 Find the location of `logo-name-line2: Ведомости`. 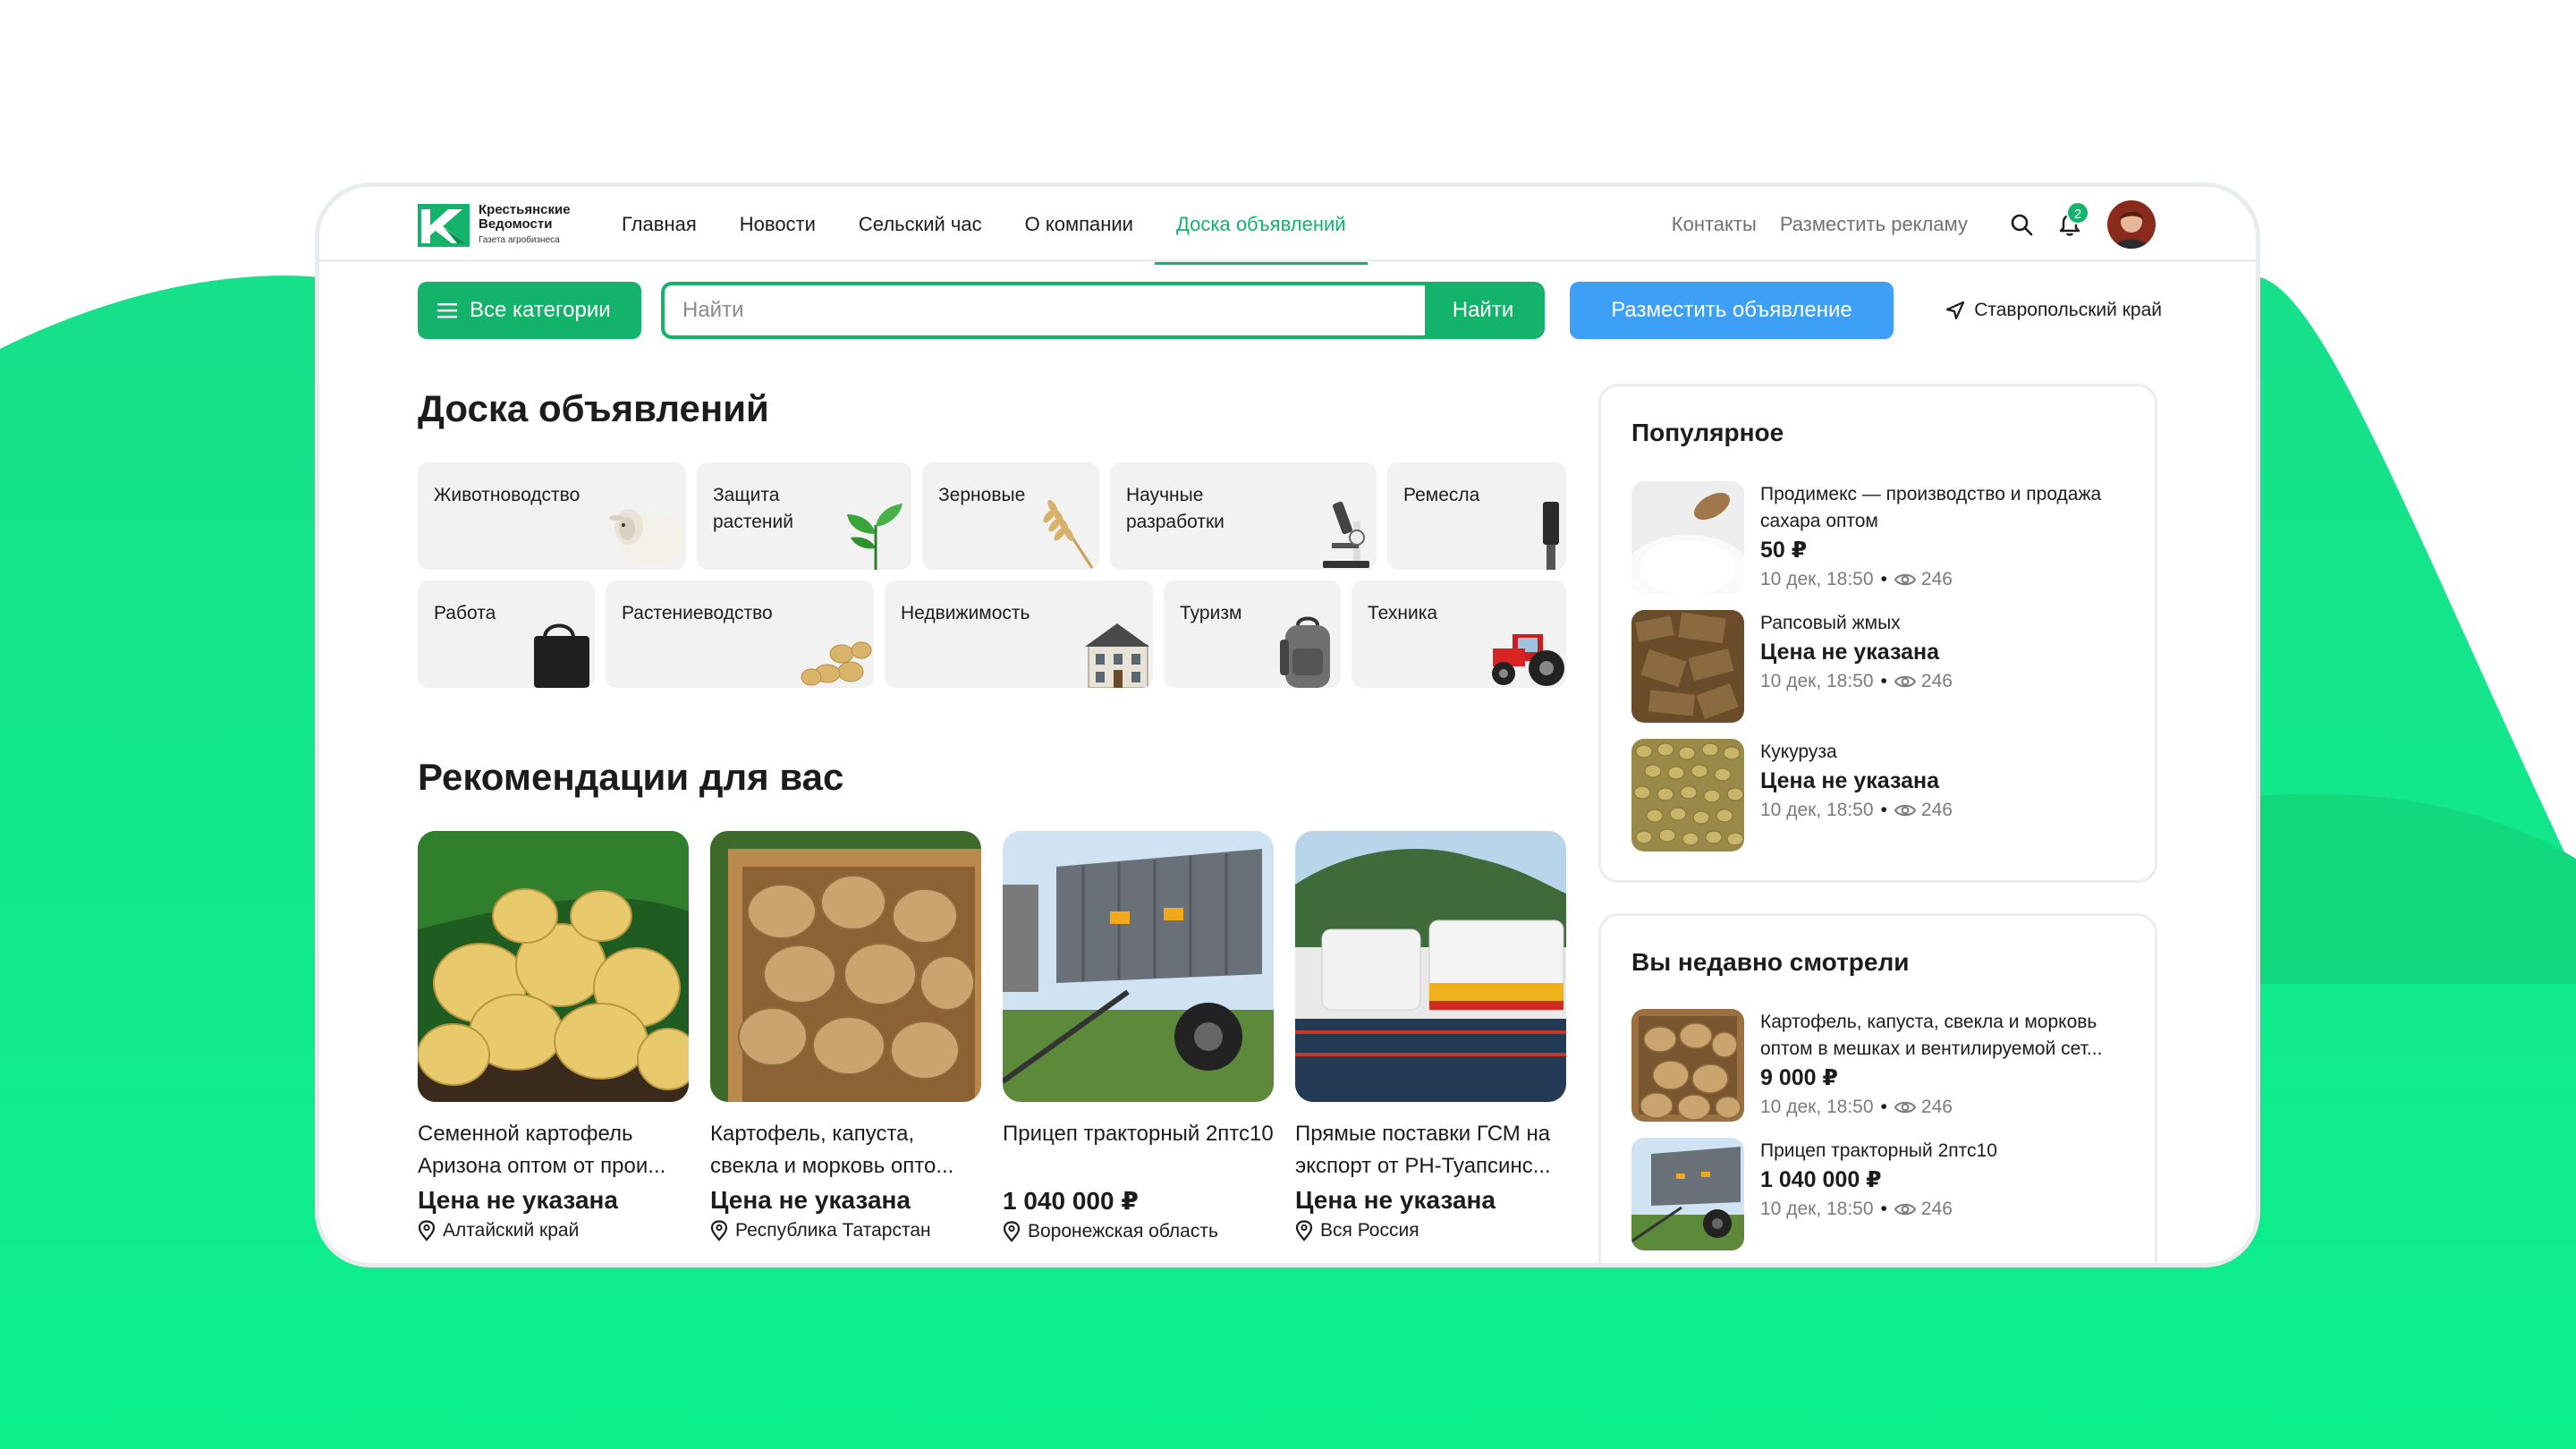

logo-name-line2: Ведомости is located at coordinates (516, 224).